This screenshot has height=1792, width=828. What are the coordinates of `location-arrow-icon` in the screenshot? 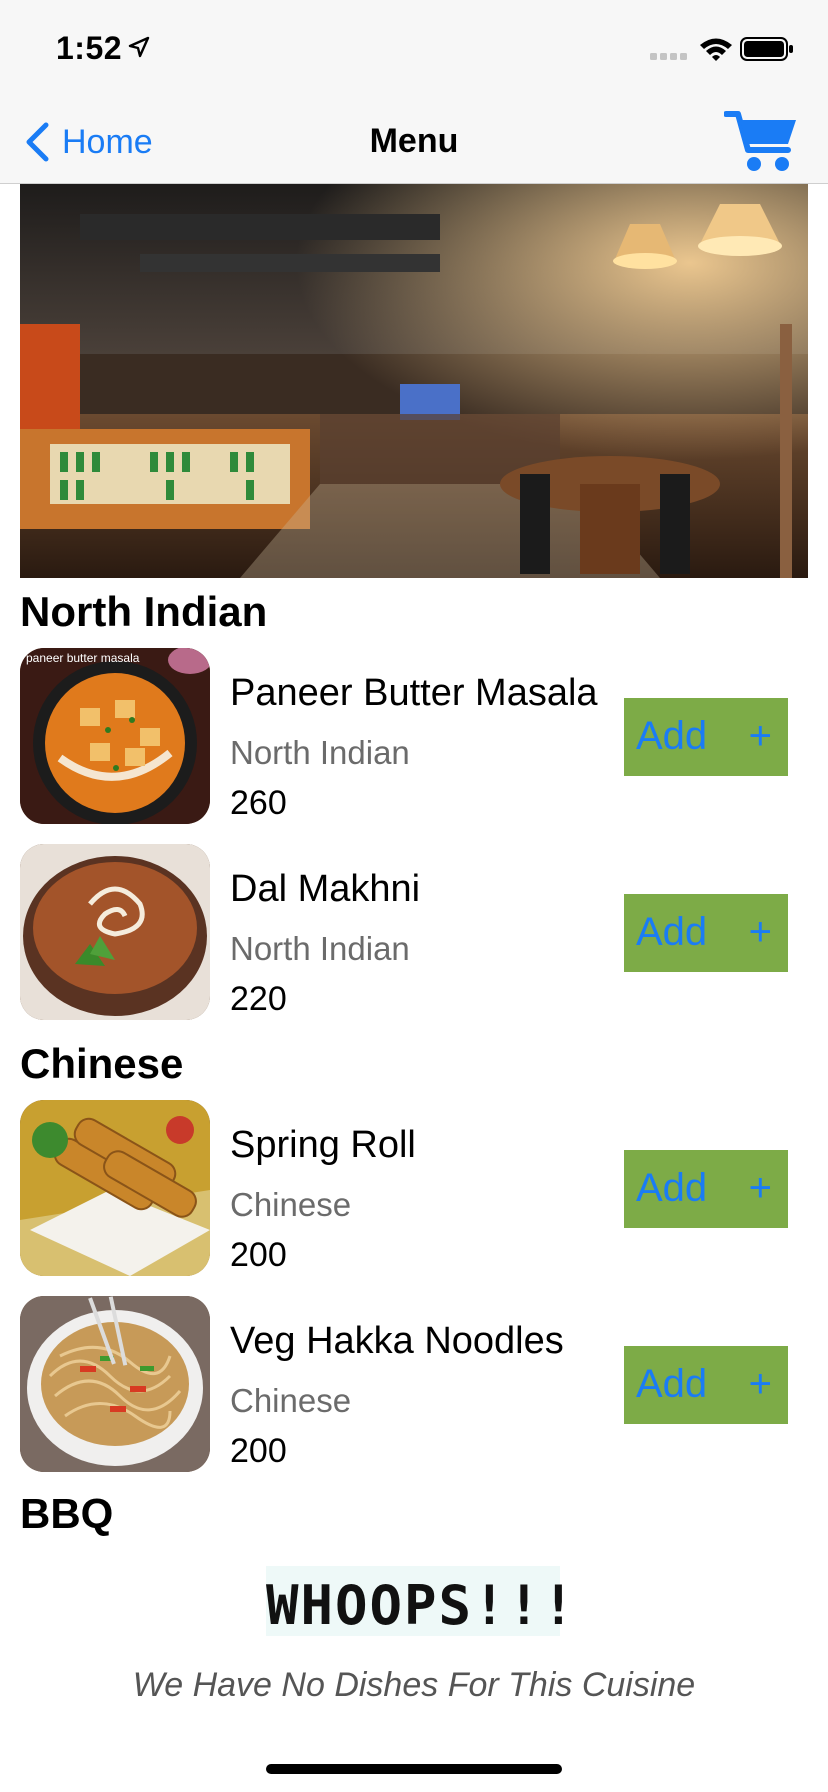 It's located at (139, 47).